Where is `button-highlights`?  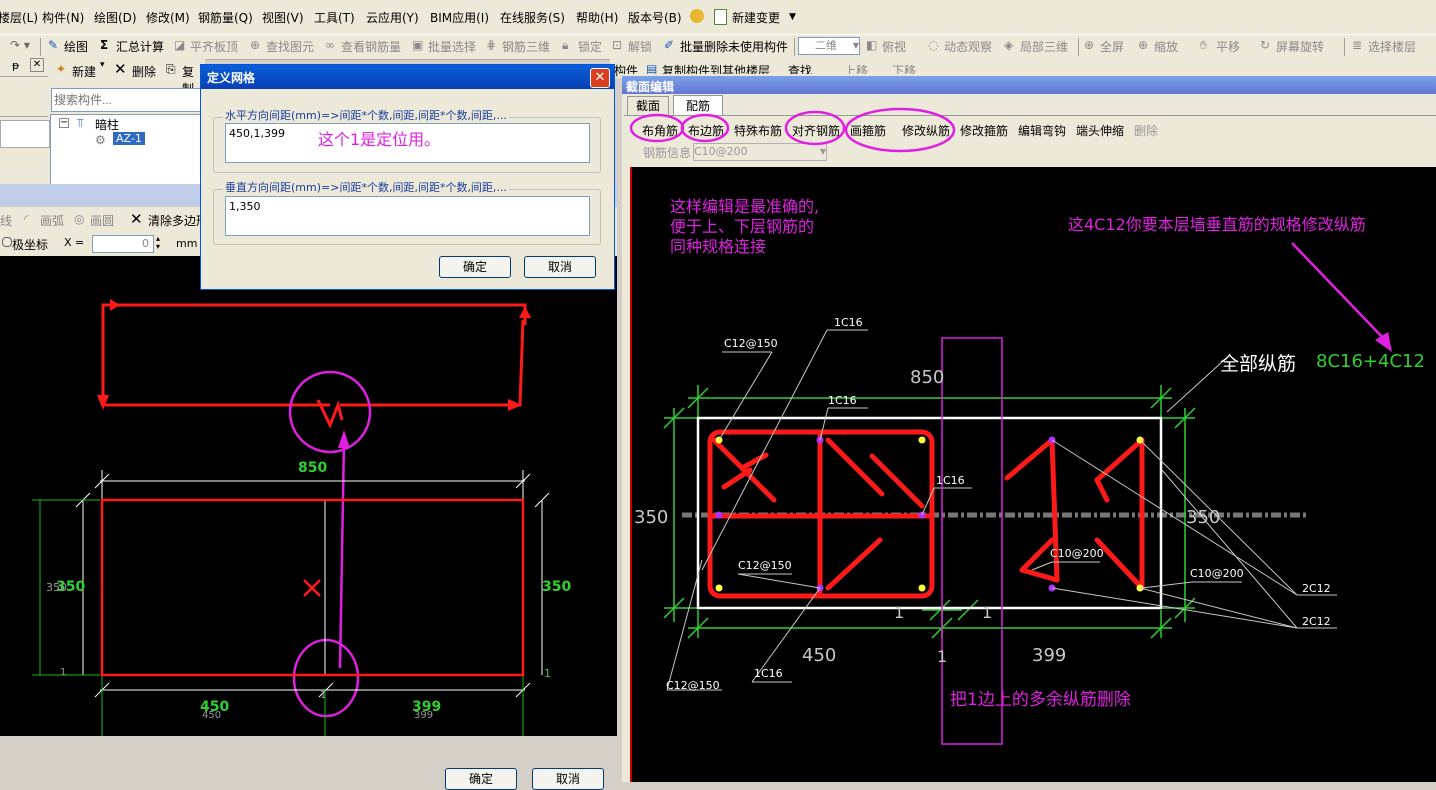 button-highlights is located at coordinates (792, 130).